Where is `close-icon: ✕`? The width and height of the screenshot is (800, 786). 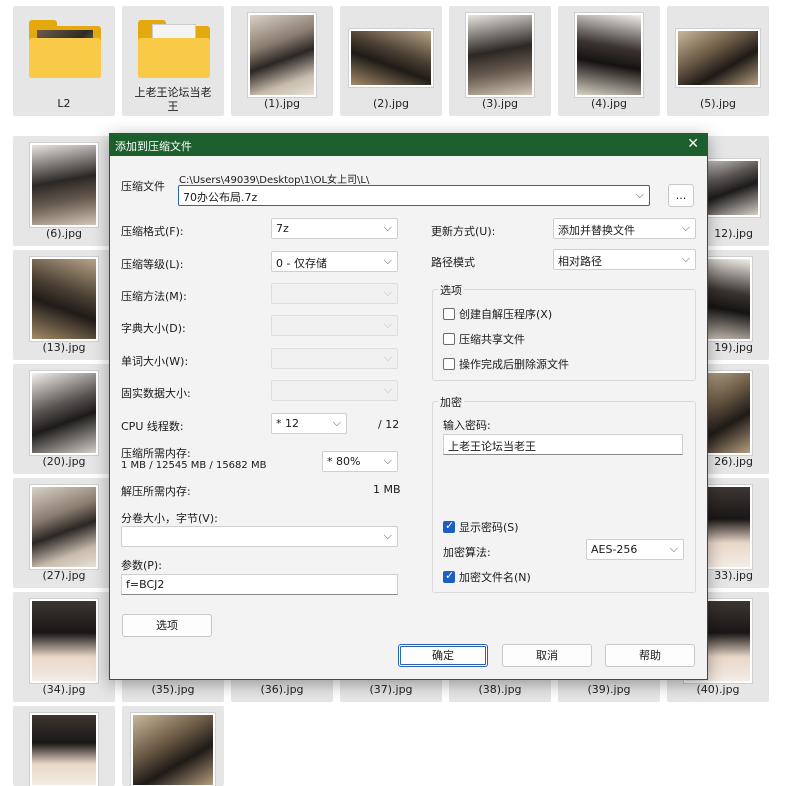
close-icon: ✕ is located at coordinates (693, 144).